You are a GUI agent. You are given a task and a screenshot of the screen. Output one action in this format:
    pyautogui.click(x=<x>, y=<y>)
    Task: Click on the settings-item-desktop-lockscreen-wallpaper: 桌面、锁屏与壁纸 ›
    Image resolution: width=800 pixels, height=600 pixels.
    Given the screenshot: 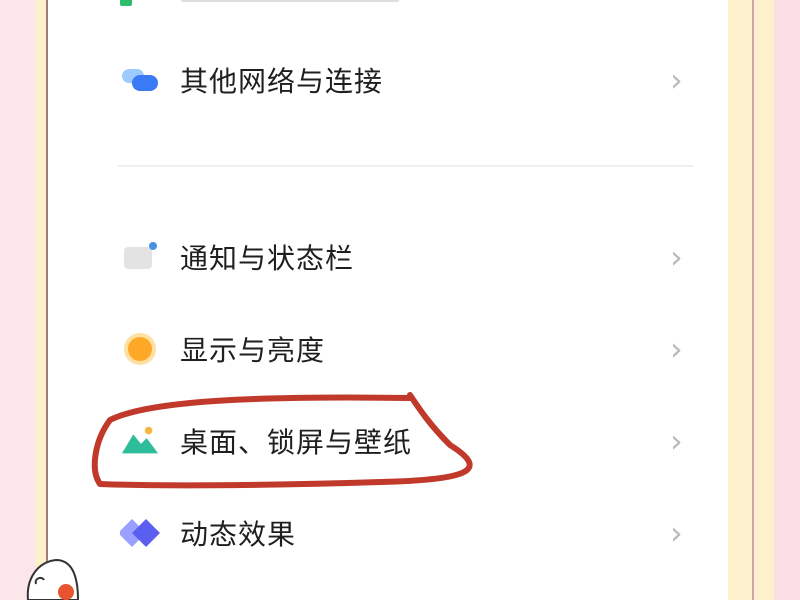 What is the action you would take?
    pyautogui.click(x=380, y=441)
    